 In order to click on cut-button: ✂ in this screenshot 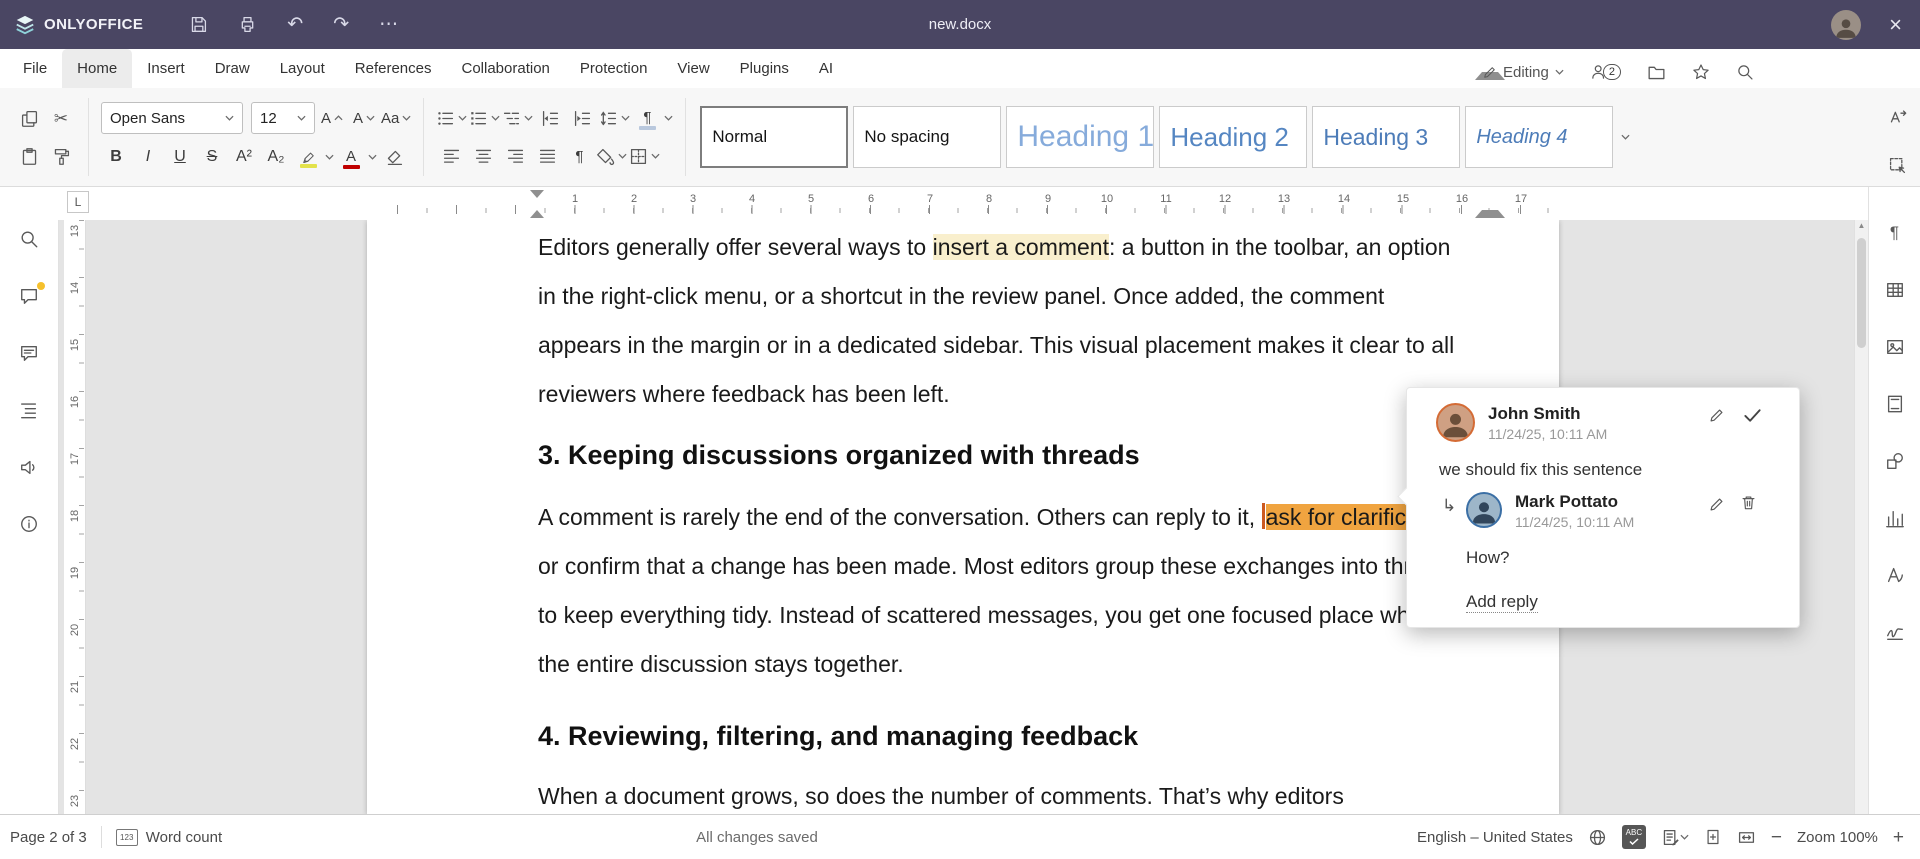, I will do `click(61, 118)`.